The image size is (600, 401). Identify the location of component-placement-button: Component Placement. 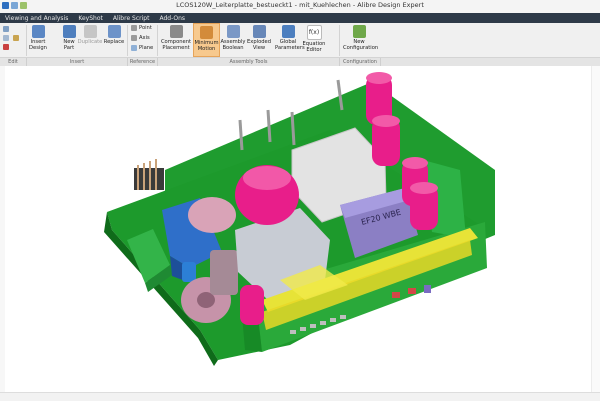
(176, 37).